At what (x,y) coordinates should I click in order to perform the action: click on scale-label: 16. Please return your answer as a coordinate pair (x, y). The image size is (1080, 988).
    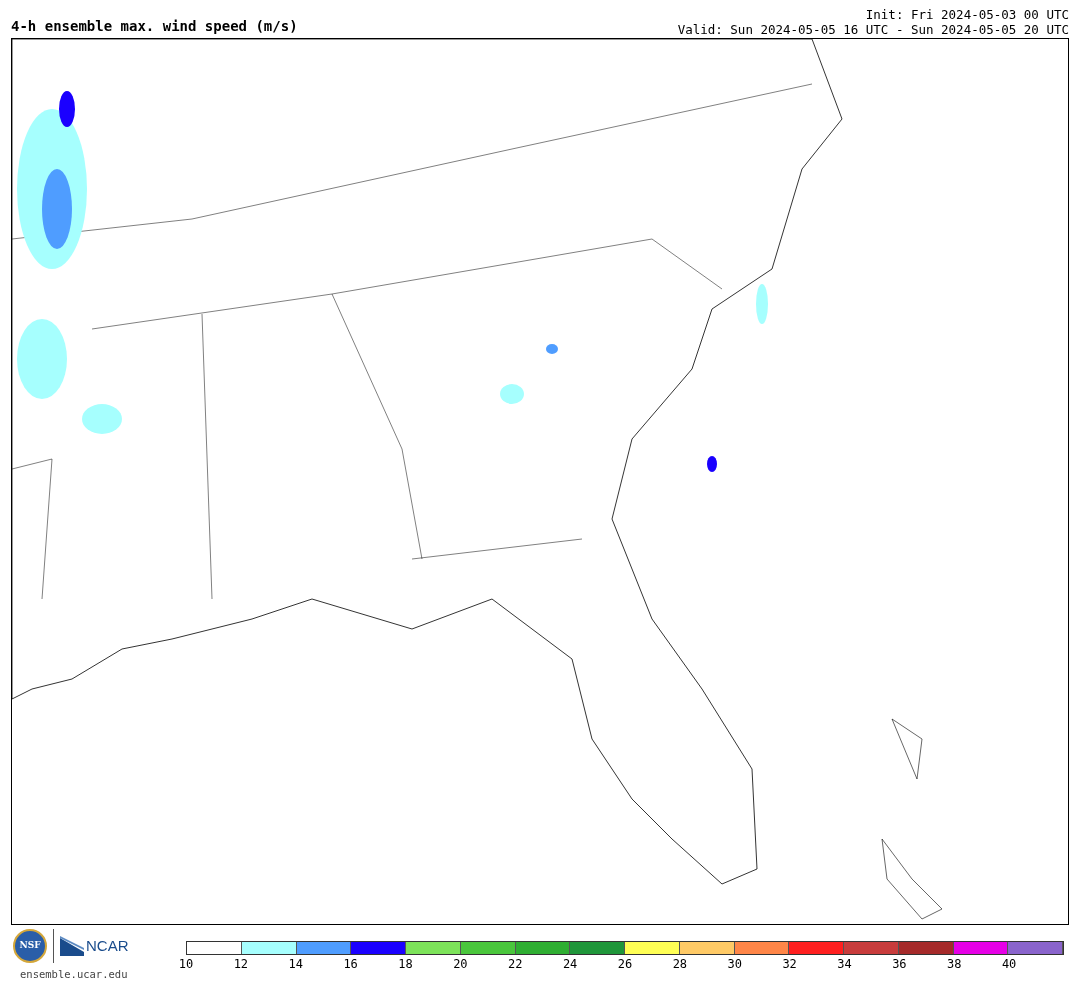
    Looking at the image, I should click on (350, 964).